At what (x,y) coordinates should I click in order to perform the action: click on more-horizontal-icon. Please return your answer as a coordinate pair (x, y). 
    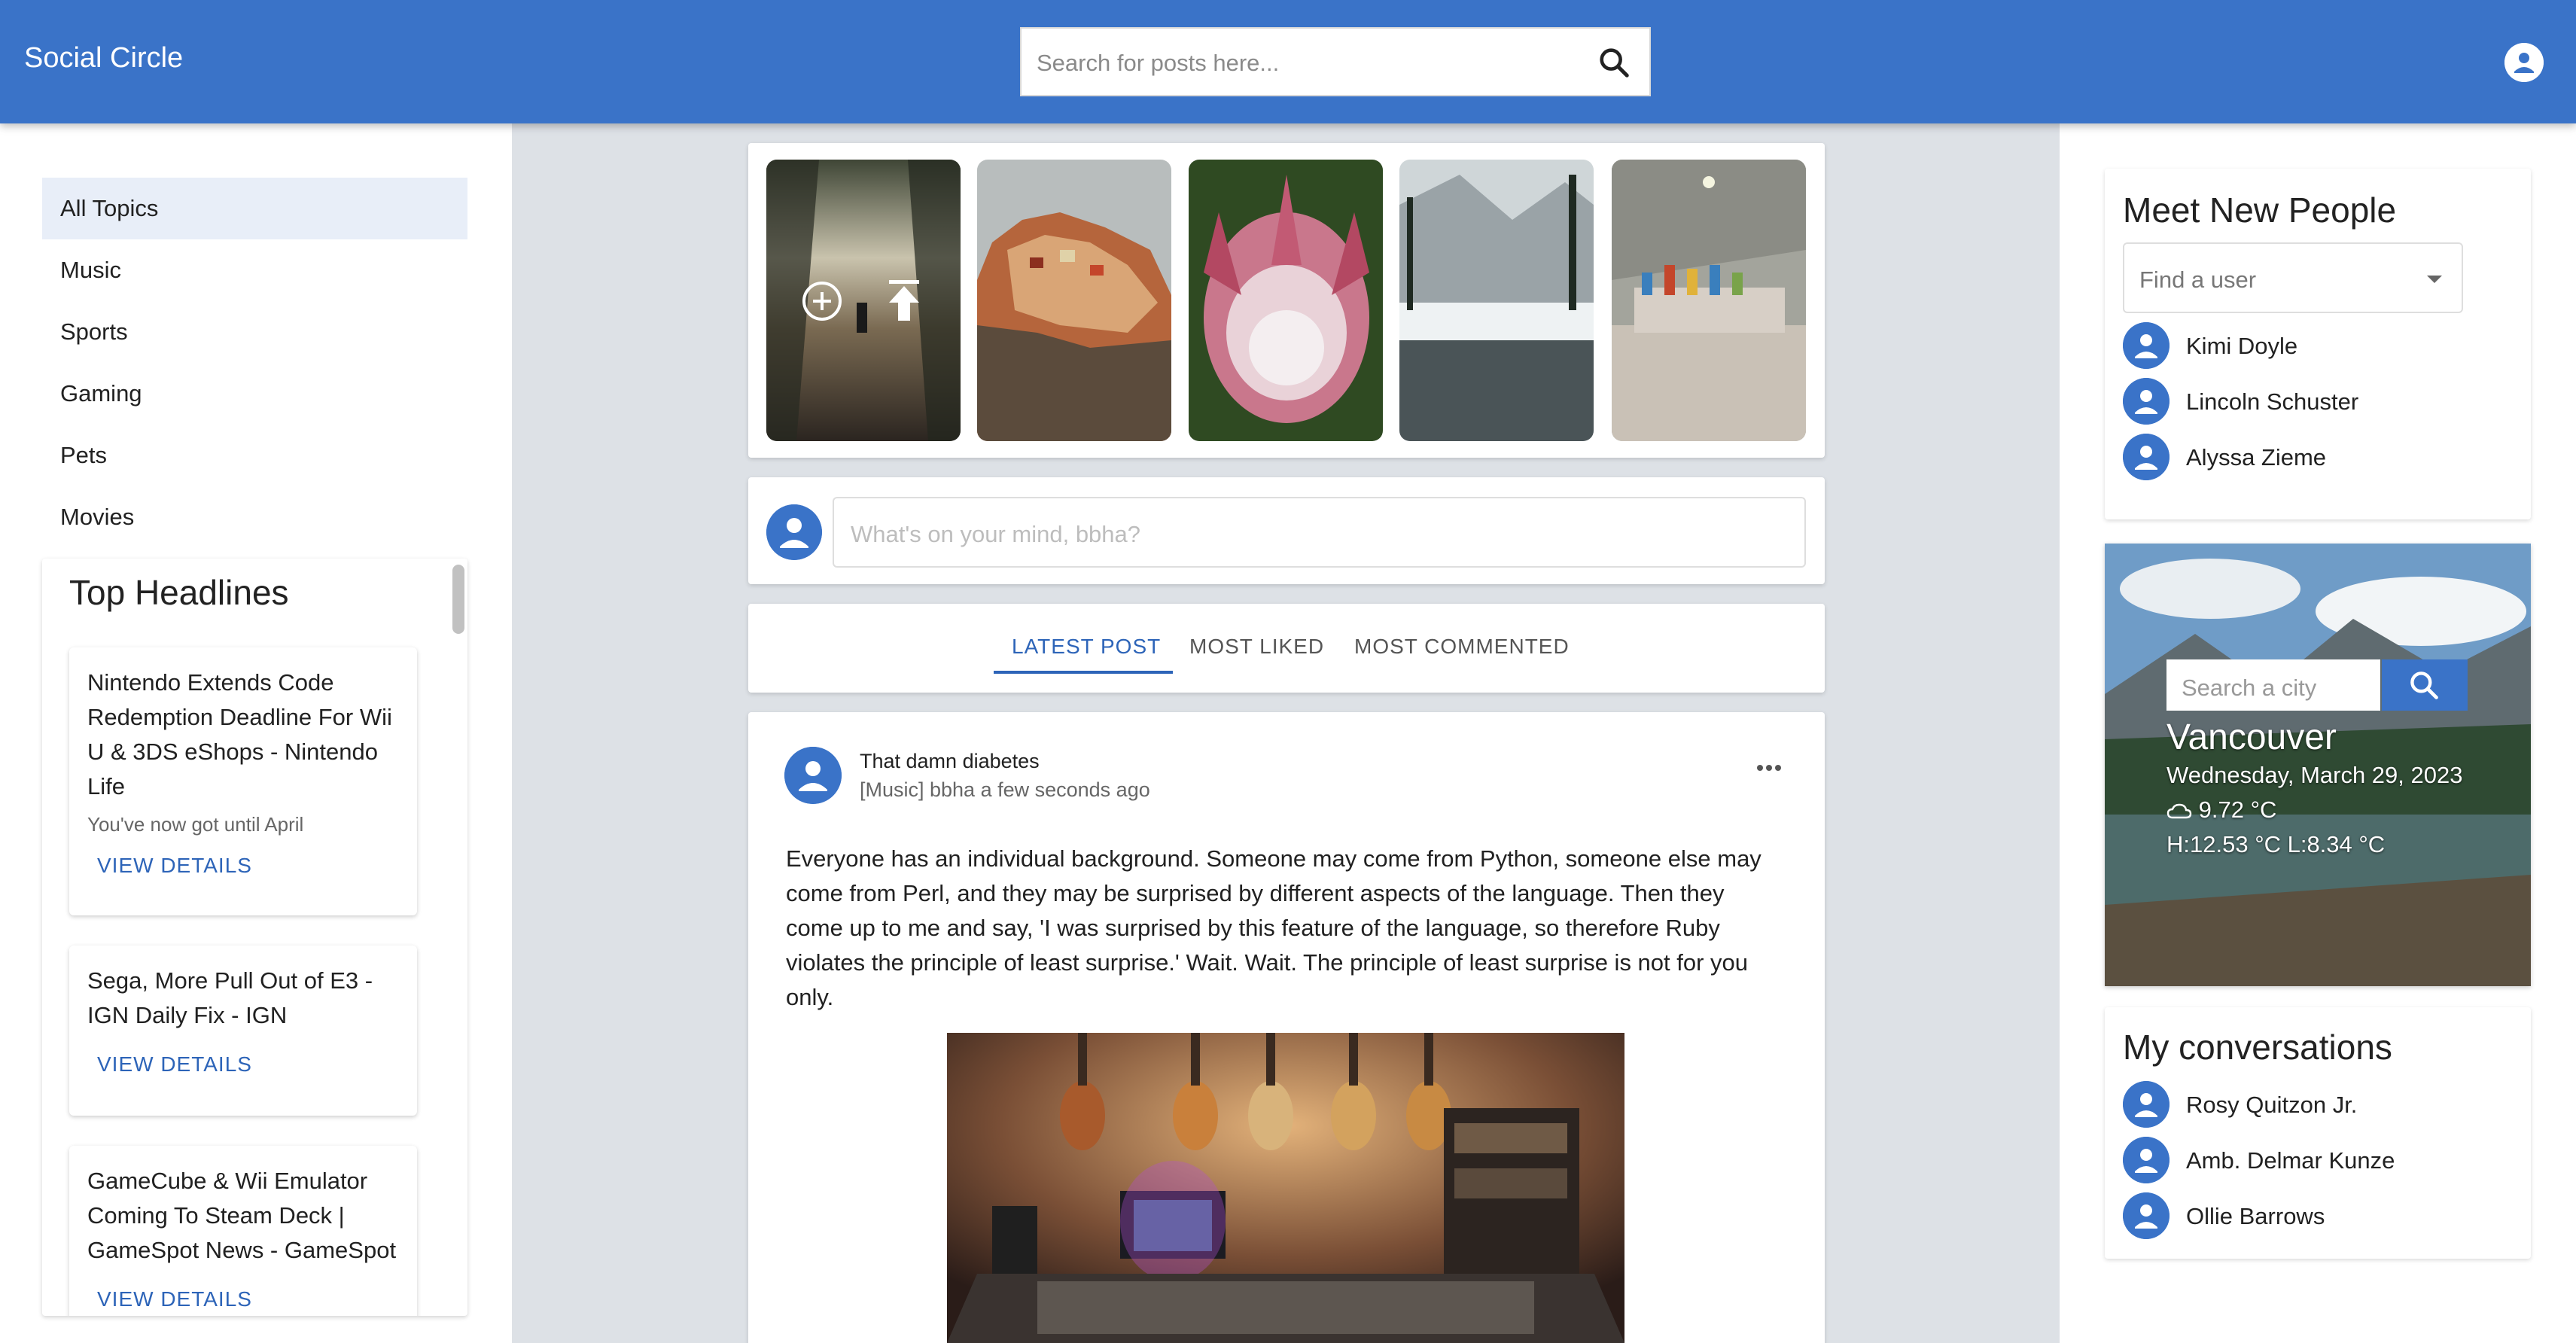
    Looking at the image, I should click on (1769, 768).